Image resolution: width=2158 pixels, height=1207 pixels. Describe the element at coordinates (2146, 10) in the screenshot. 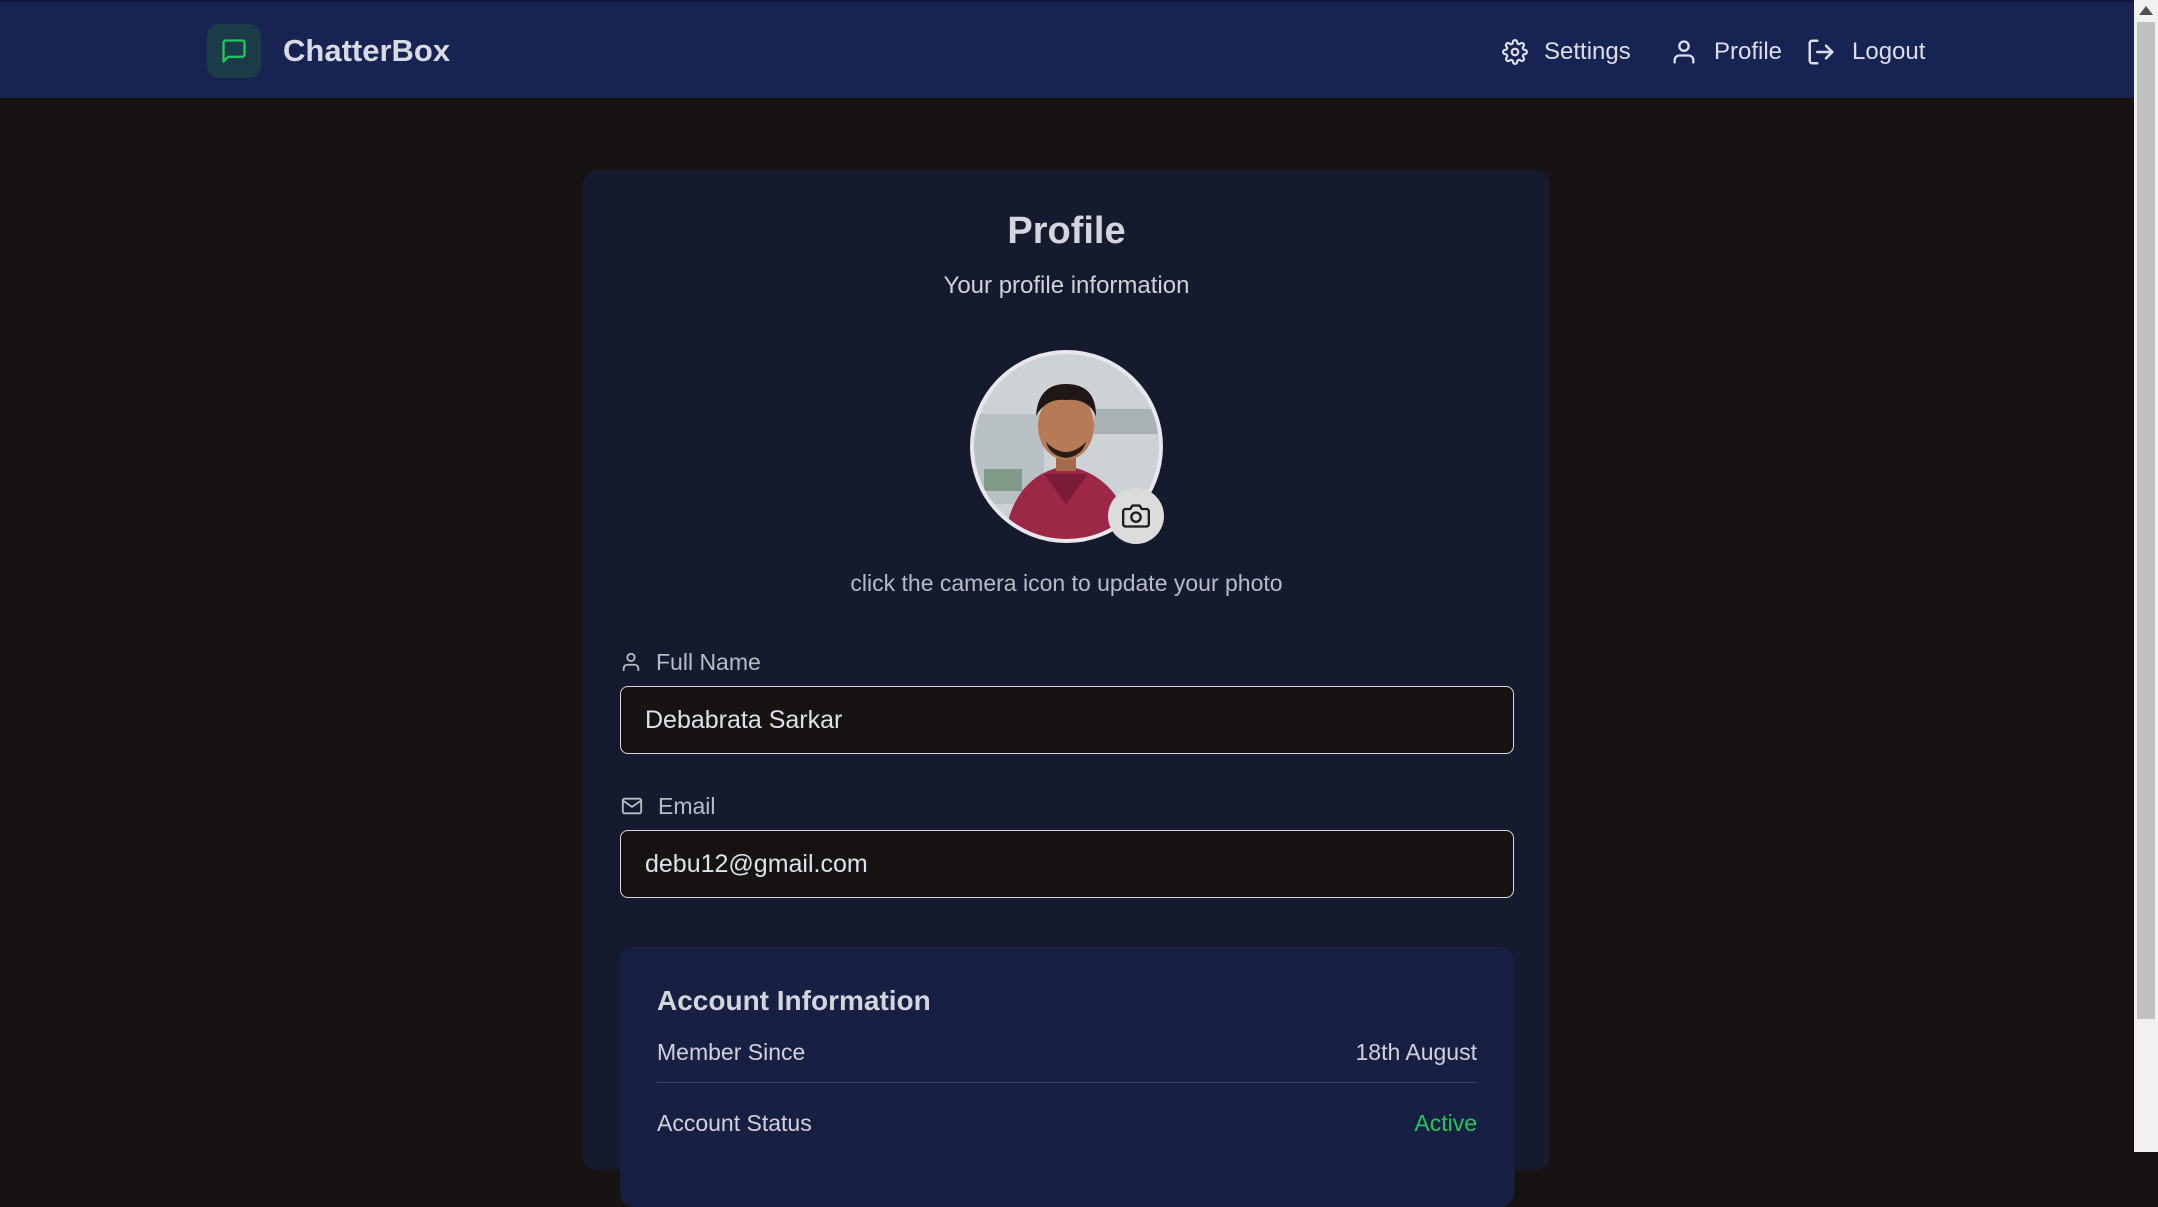

I see `scroll-up-arrow-icon` at that location.